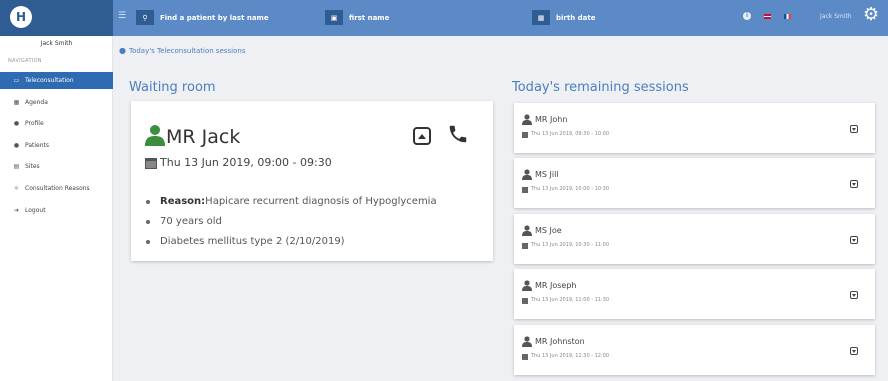 Image resolution: width=888 pixels, height=381 pixels. Describe the element at coordinates (747, 16) in the screenshot. I see `info-icon: i` at that location.